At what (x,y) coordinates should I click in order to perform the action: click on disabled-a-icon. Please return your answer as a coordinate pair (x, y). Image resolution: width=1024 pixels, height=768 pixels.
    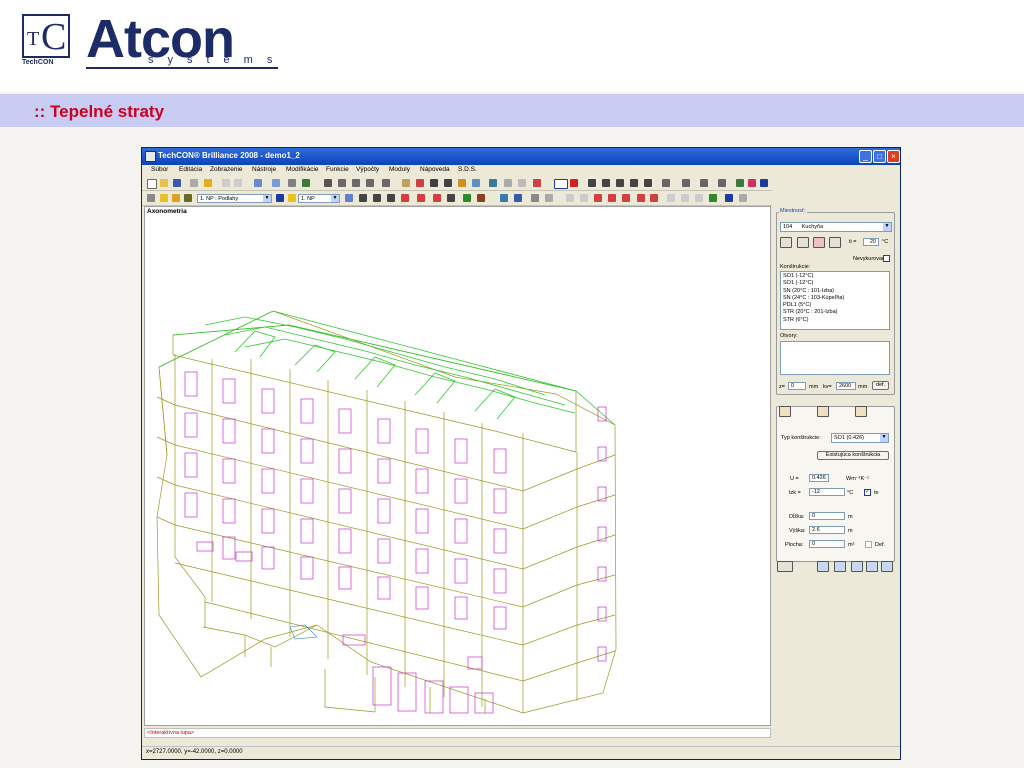
    Looking at the image, I should click on (570, 198).